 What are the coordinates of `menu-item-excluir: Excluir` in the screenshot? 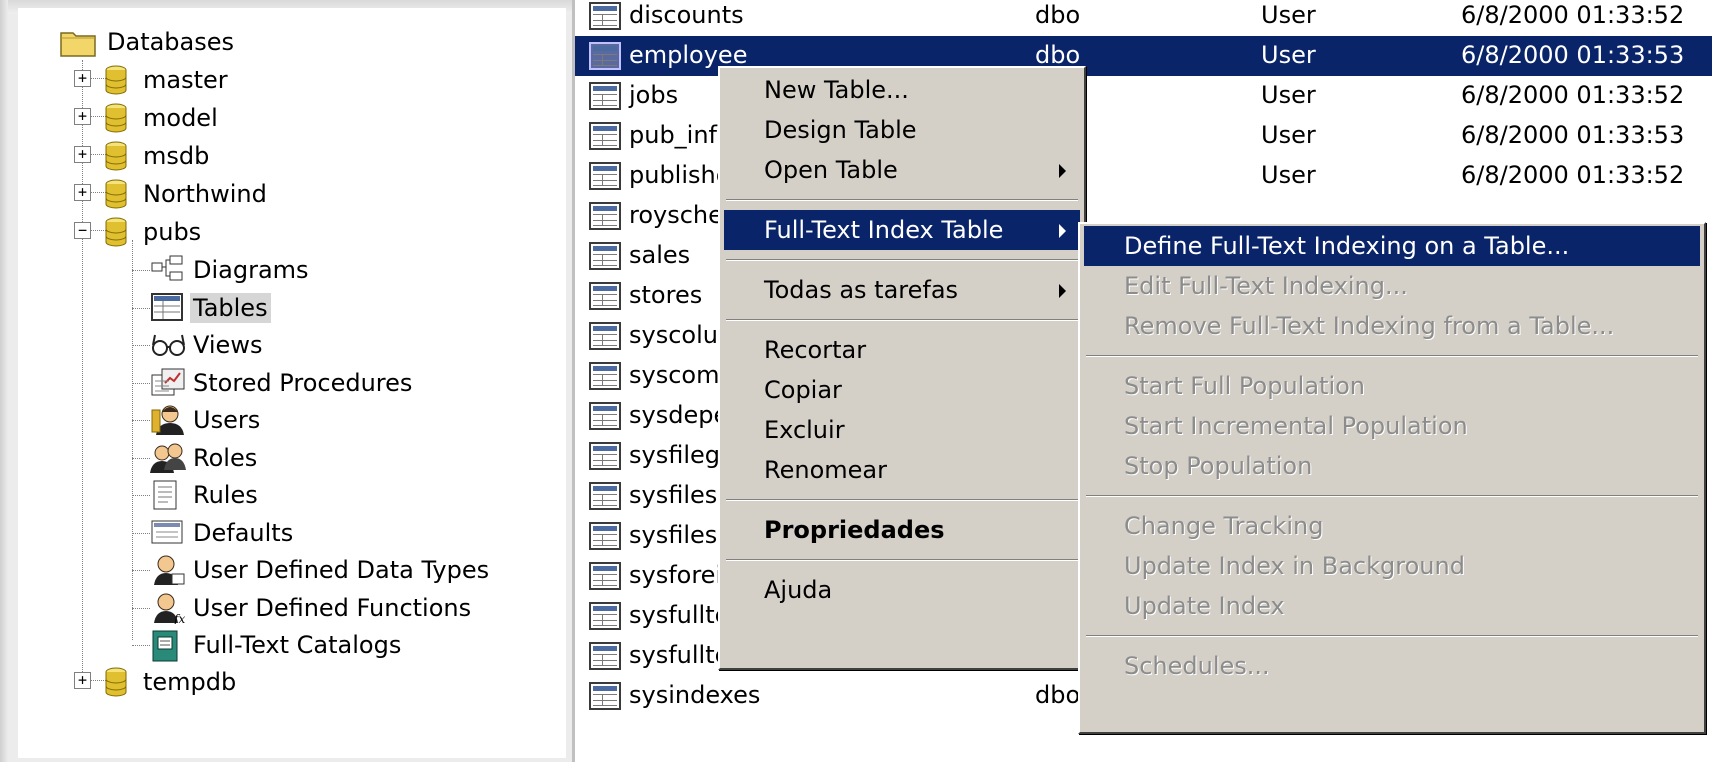 It's located at (902, 430).